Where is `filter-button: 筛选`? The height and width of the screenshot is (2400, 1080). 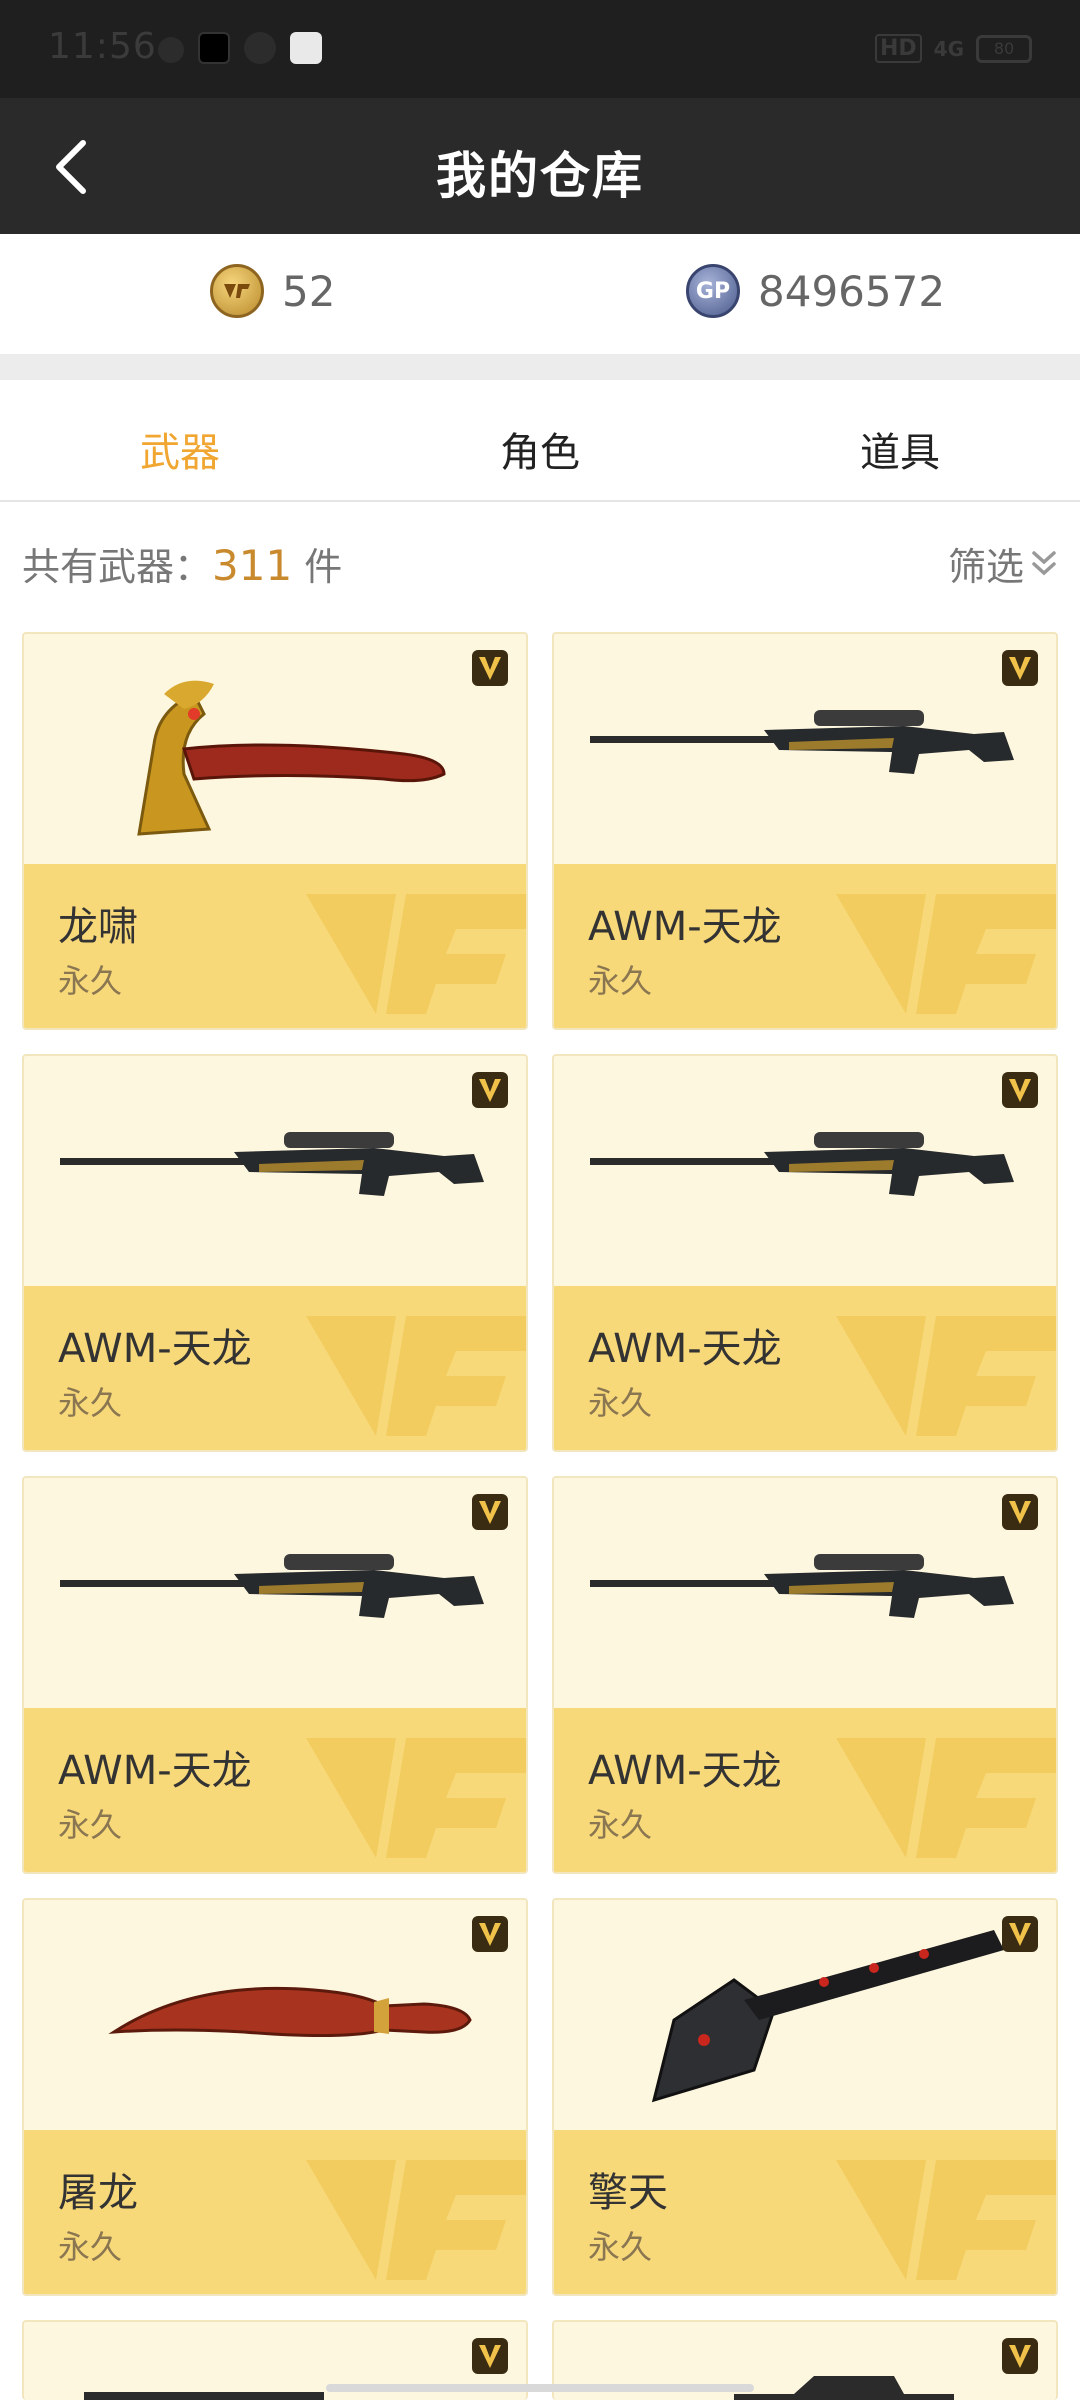 filter-button: 筛选 is located at coordinates (1003, 563).